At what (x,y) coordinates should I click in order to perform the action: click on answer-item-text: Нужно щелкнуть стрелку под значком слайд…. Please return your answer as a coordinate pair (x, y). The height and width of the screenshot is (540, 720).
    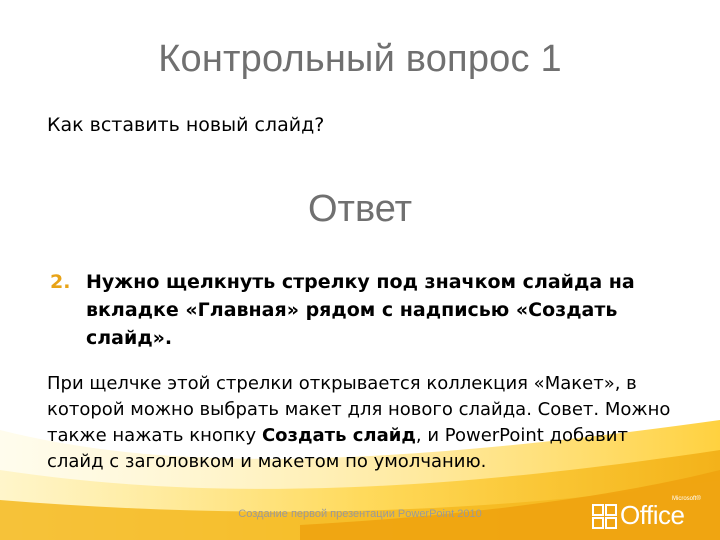
    Looking at the image, I should click on (360, 310).